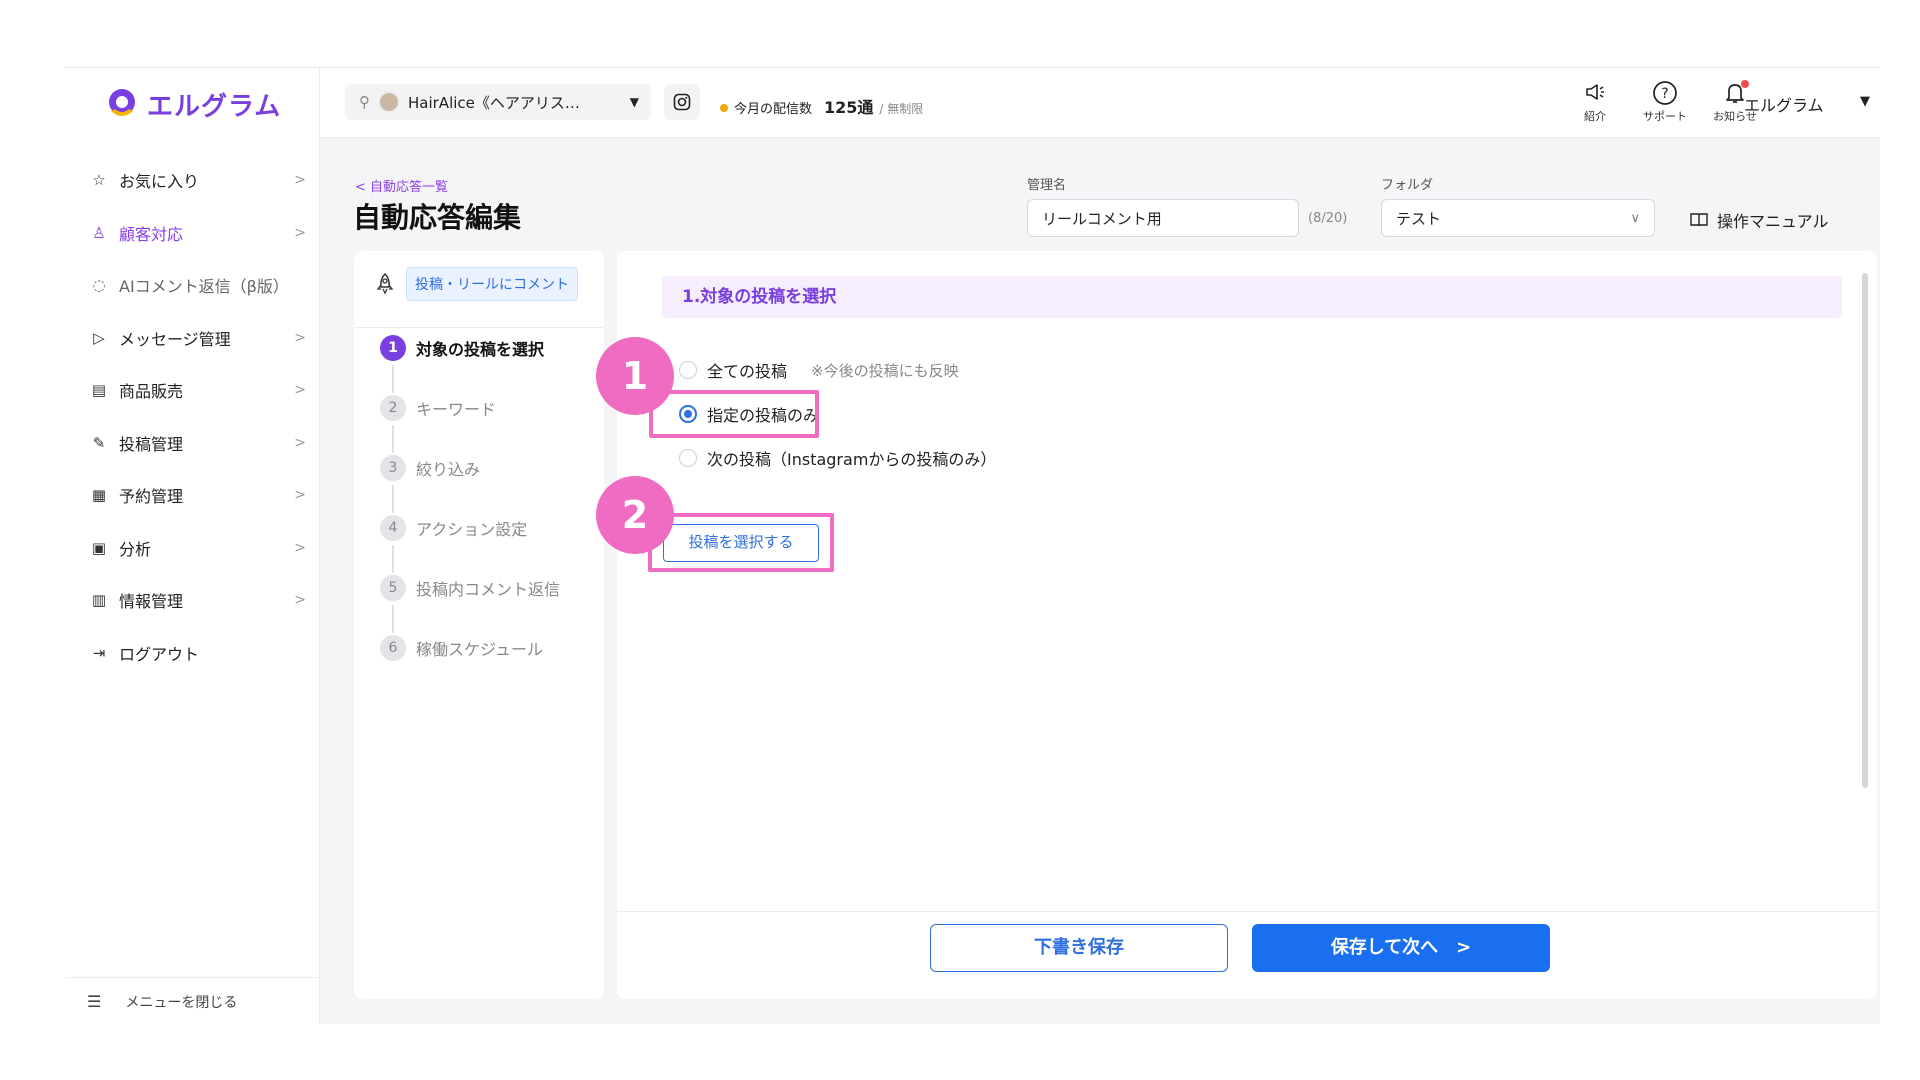 This screenshot has width=1920, height=1080. I want to click on option-note: ※今後の投稿にも反映, so click(885, 370).